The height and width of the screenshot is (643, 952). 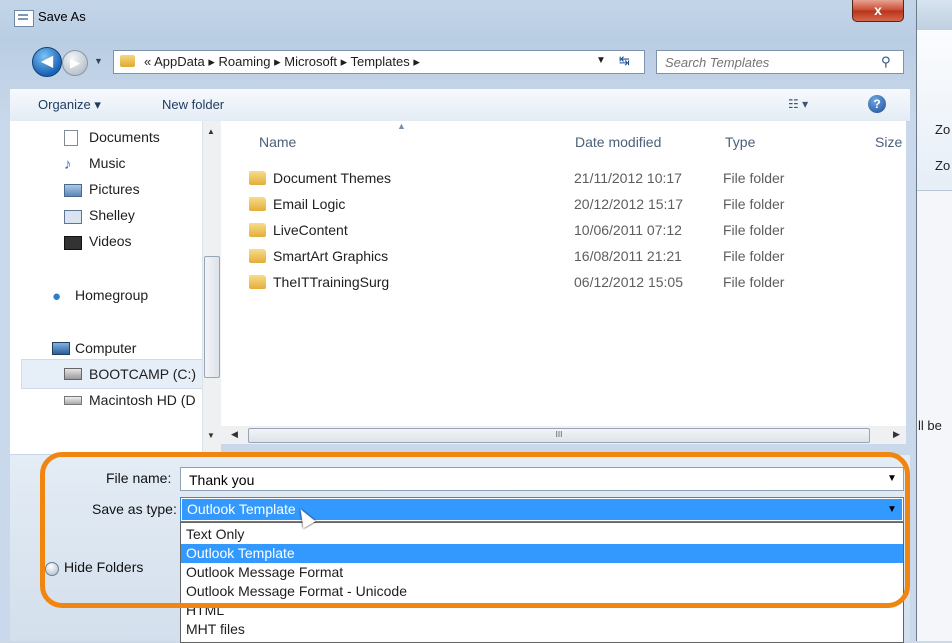 What do you see at coordinates (24, 18) in the screenshot?
I see `save-dialog-icon` at bounding box center [24, 18].